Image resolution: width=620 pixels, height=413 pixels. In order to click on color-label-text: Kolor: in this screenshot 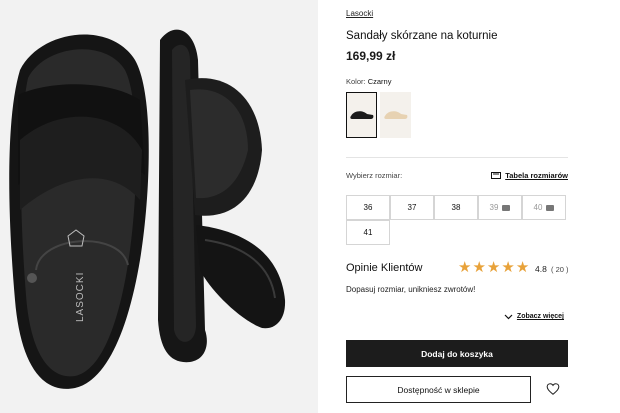, I will do `click(356, 81)`.